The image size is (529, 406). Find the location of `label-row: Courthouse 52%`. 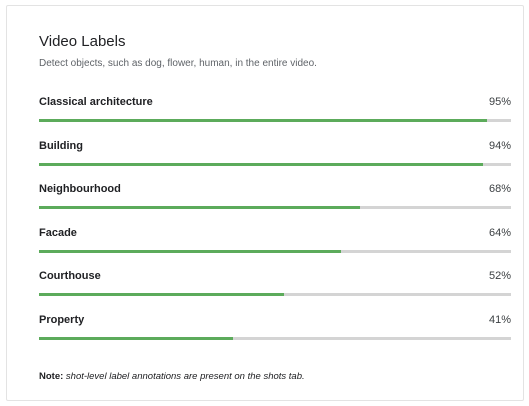

label-row: Courthouse 52% is located at coordinates (275, 292).